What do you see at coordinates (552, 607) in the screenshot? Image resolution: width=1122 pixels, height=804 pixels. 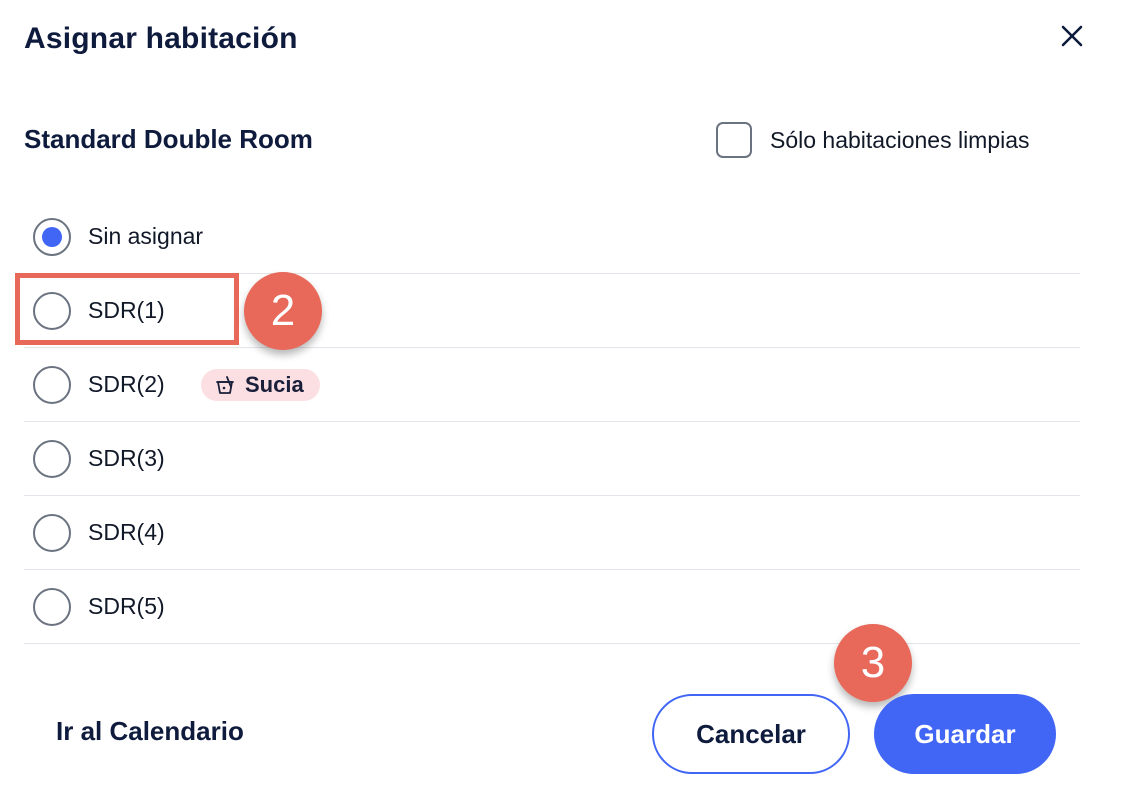 I see `room-option-sdr-5: SDR(5)` at bounding box center [552, 607].